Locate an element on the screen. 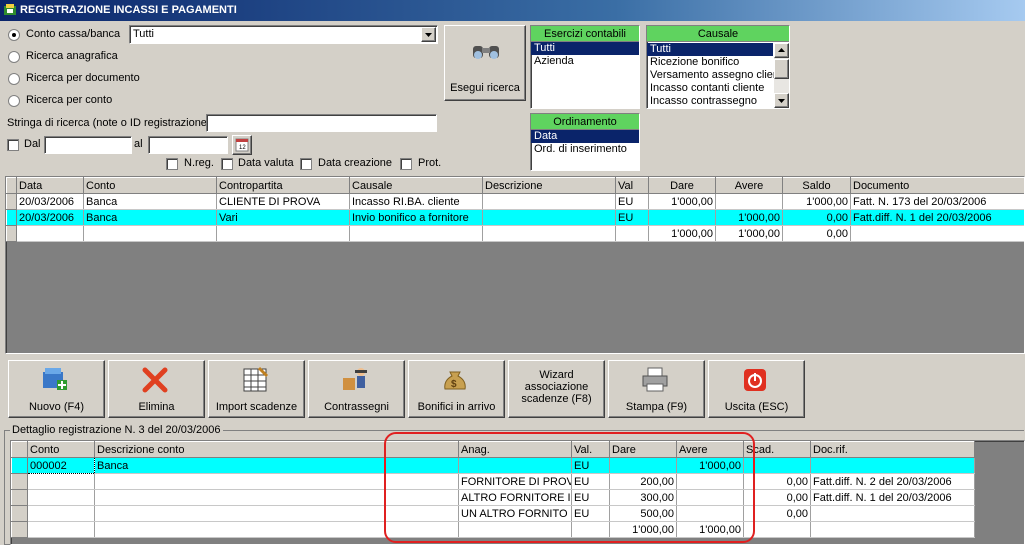 The height and width of the screenshot is (545, 1025). col-header-anag: Anag. is located at coordinates (515, 449).